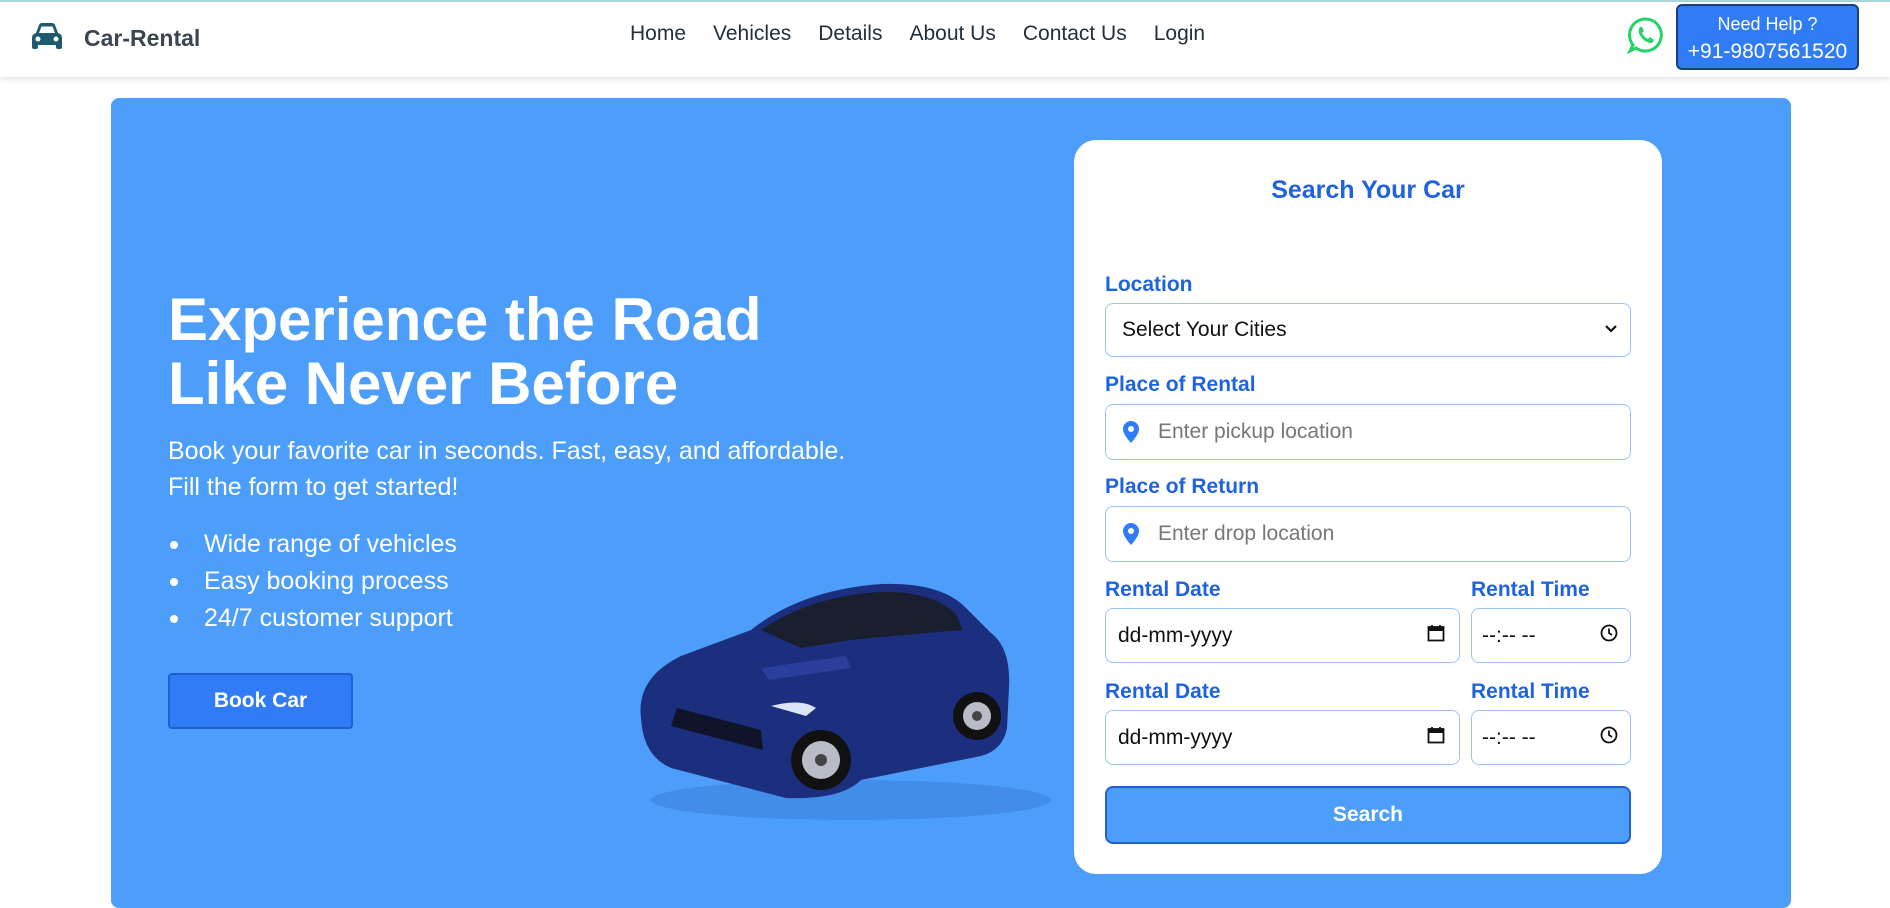 This screenshot has height=908, width=1890. I want to click on location-label: Location, so click(1149, 284).